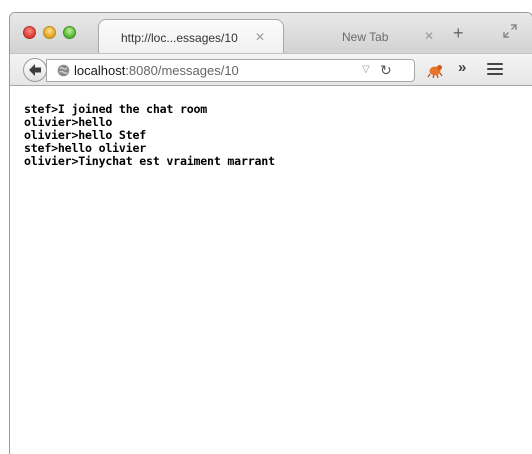 This screenshot has width=532, height=454. Describe the element at coordinates (182, 70) in the screenshot. I see `url-path: :8080/messages/10` at that location.